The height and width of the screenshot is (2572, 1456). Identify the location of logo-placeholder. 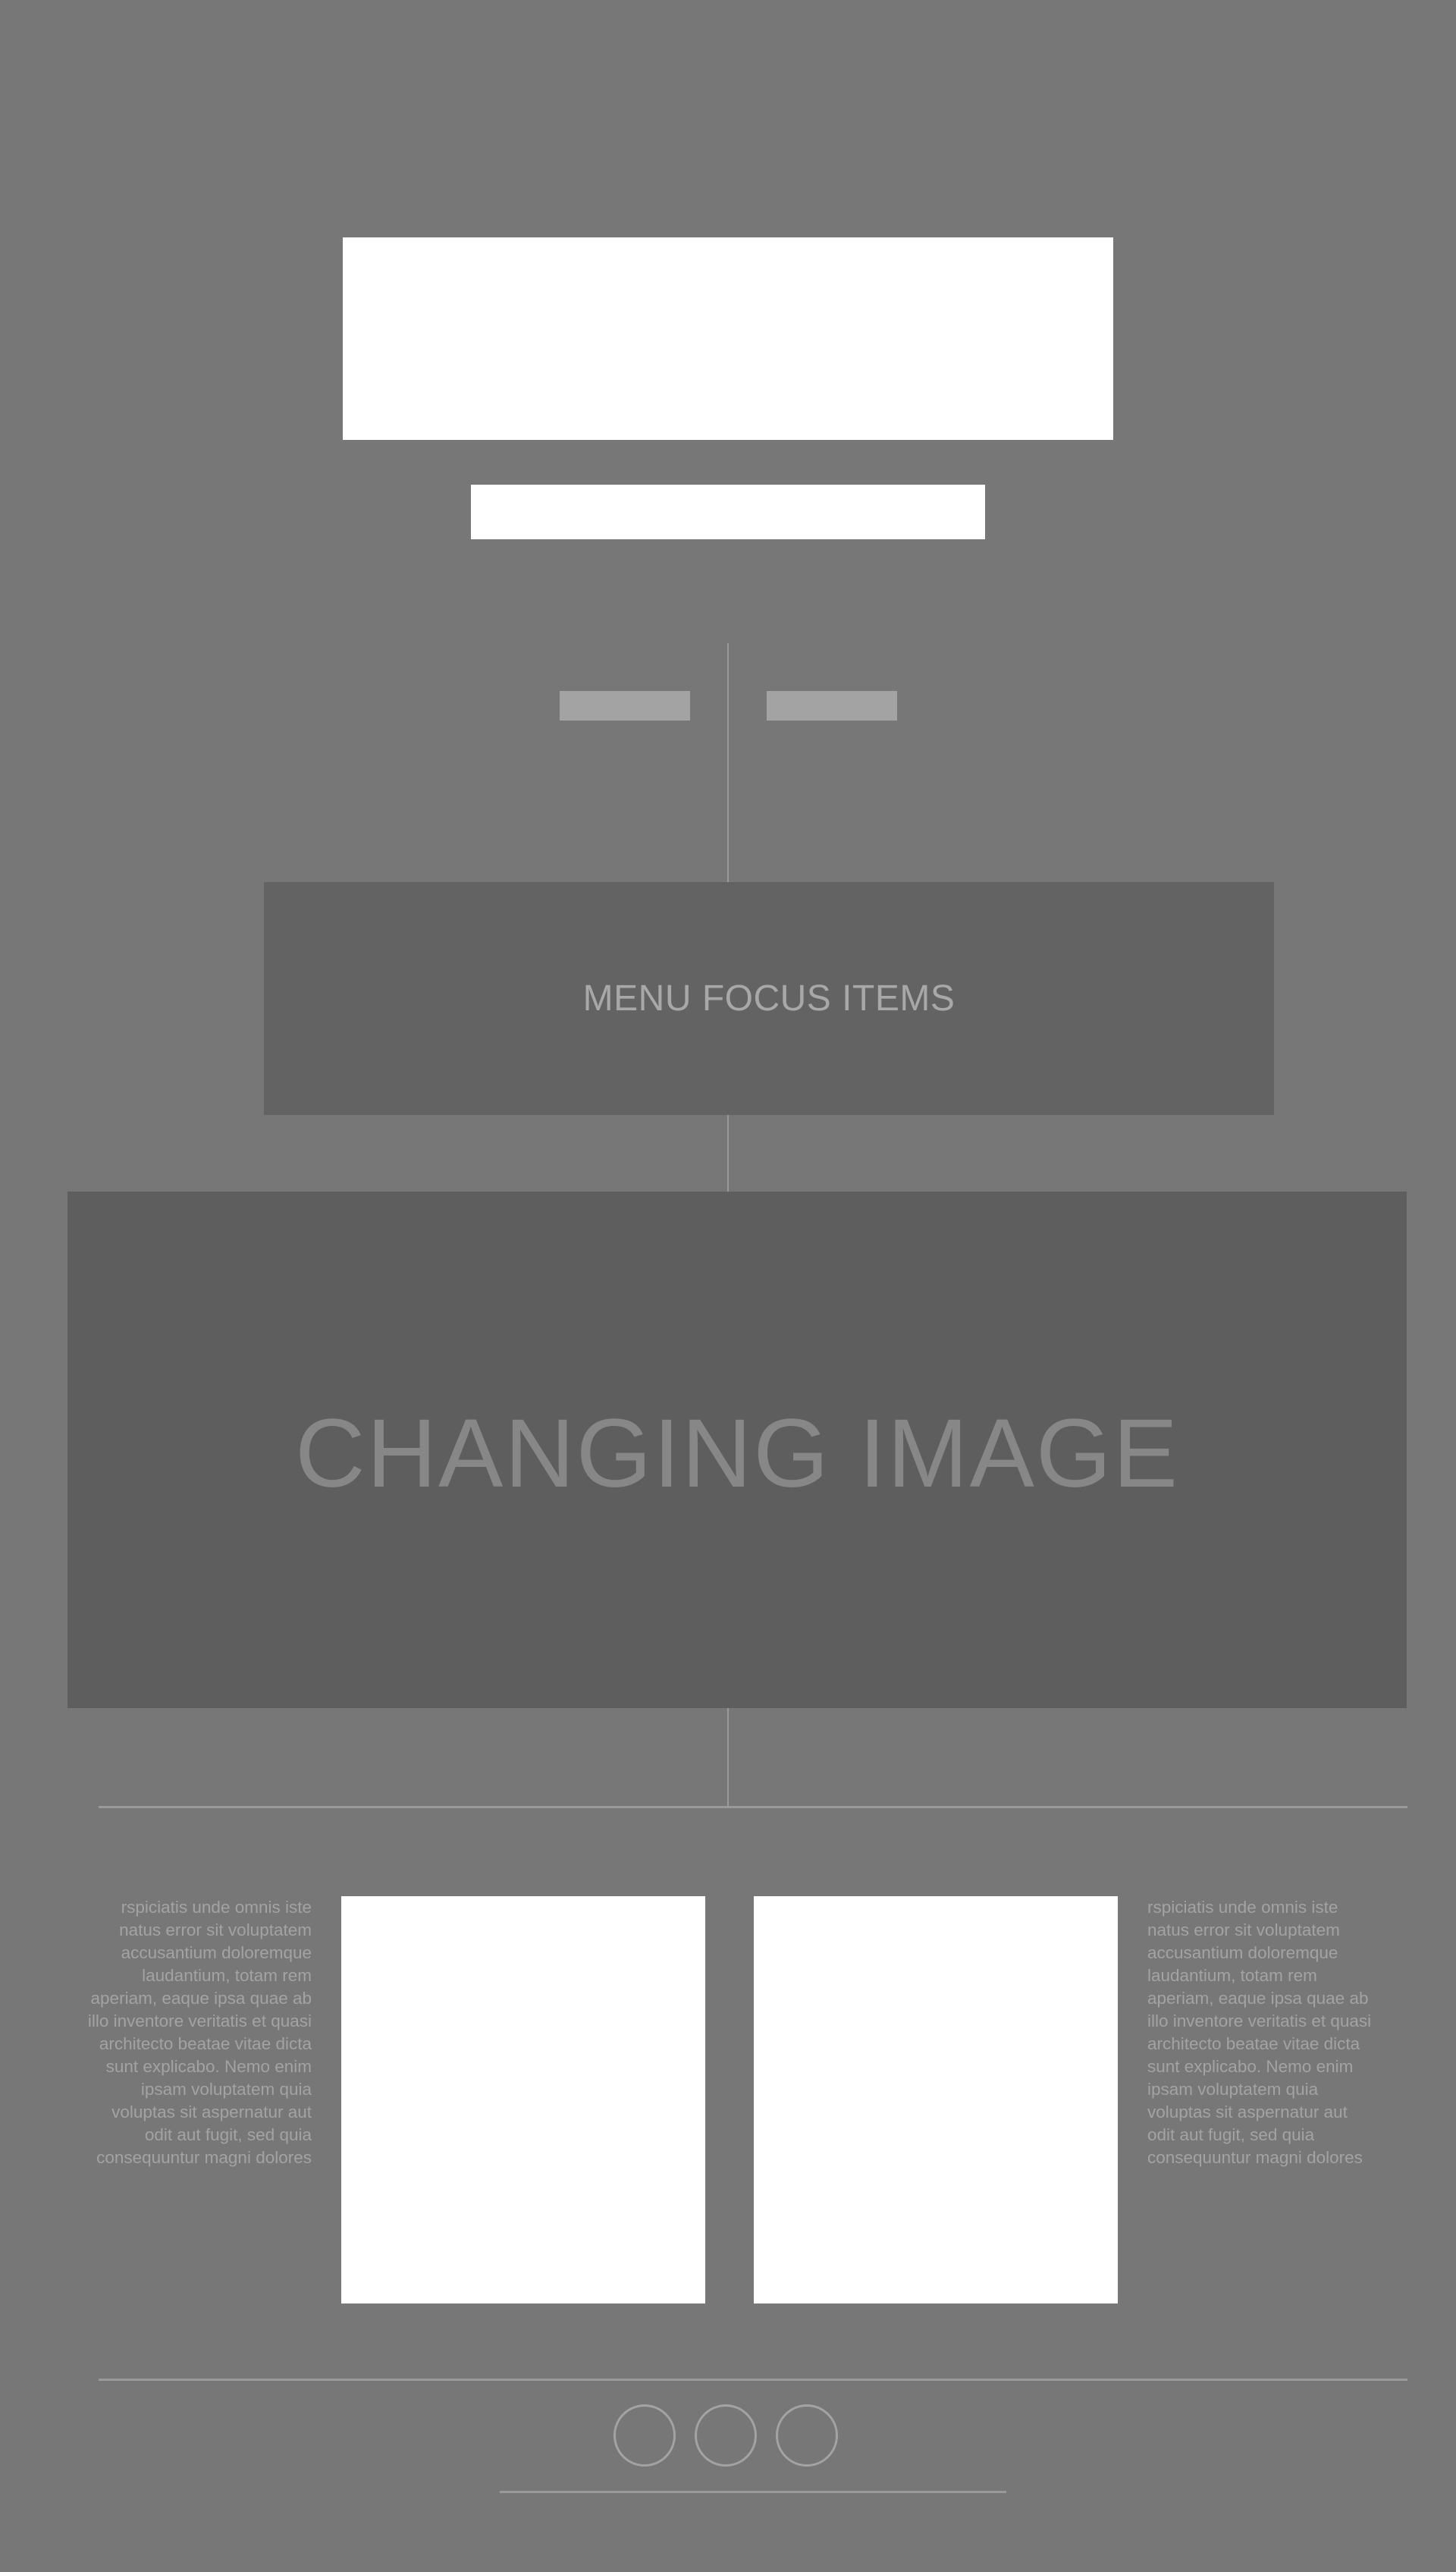
(728, 338).